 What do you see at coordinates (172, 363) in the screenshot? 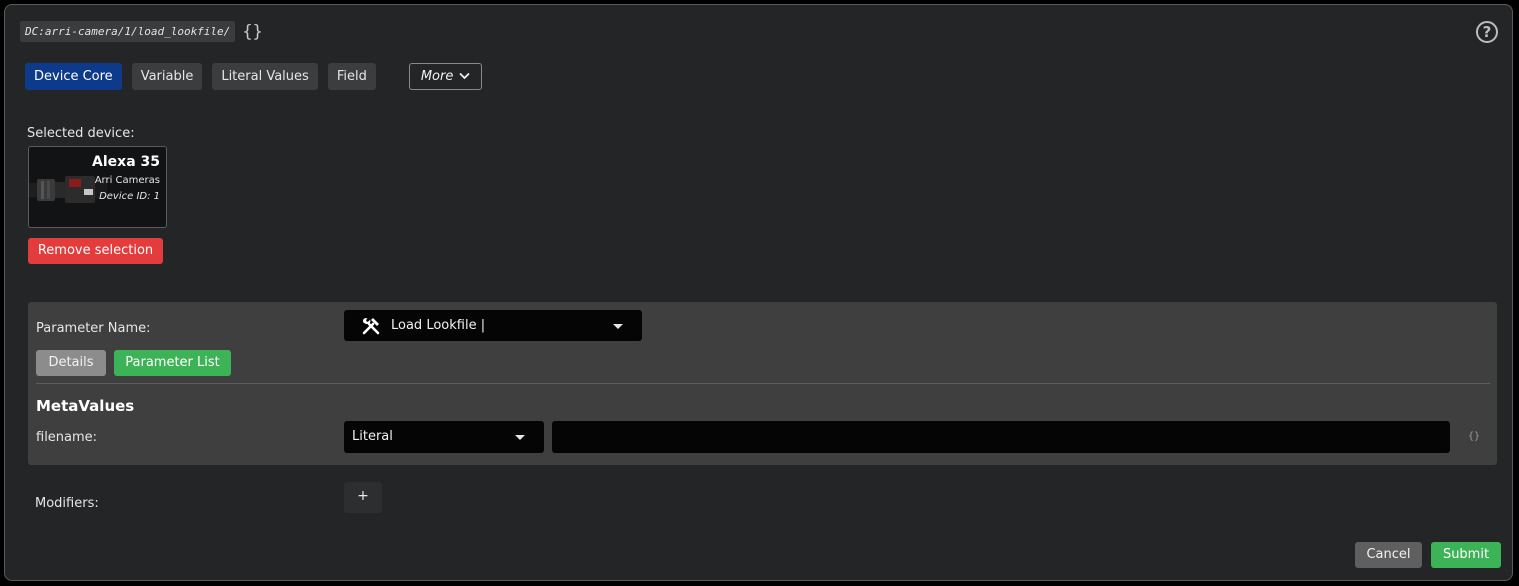
I see `parameter-list-button: Parameter List` at bounding box center [172, 363].